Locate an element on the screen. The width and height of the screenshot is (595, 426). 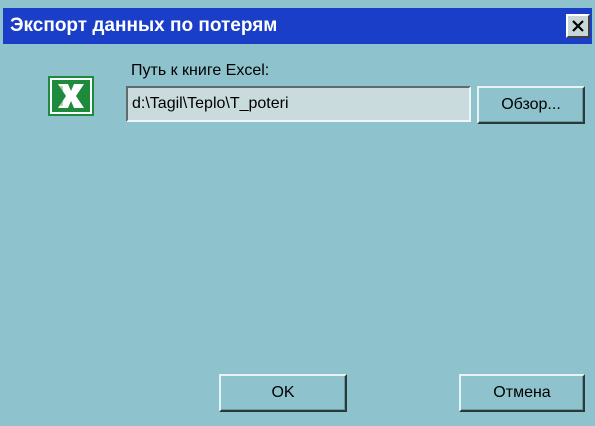
ok-button: OK is located at coordinates (283, 393).